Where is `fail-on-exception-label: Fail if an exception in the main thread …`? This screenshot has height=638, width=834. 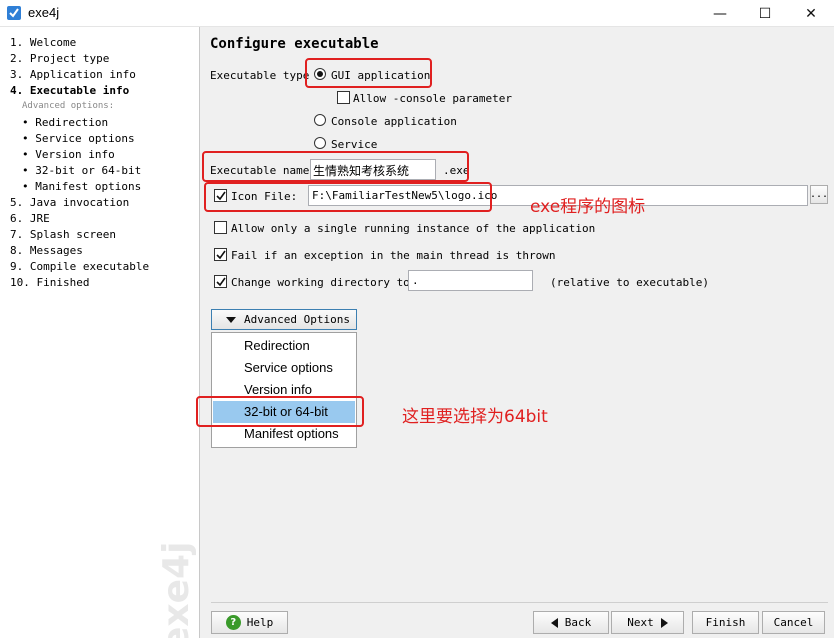
fail-on-exception-label: Fail if an exception in the main thread … is located at coordinates (393, 255).